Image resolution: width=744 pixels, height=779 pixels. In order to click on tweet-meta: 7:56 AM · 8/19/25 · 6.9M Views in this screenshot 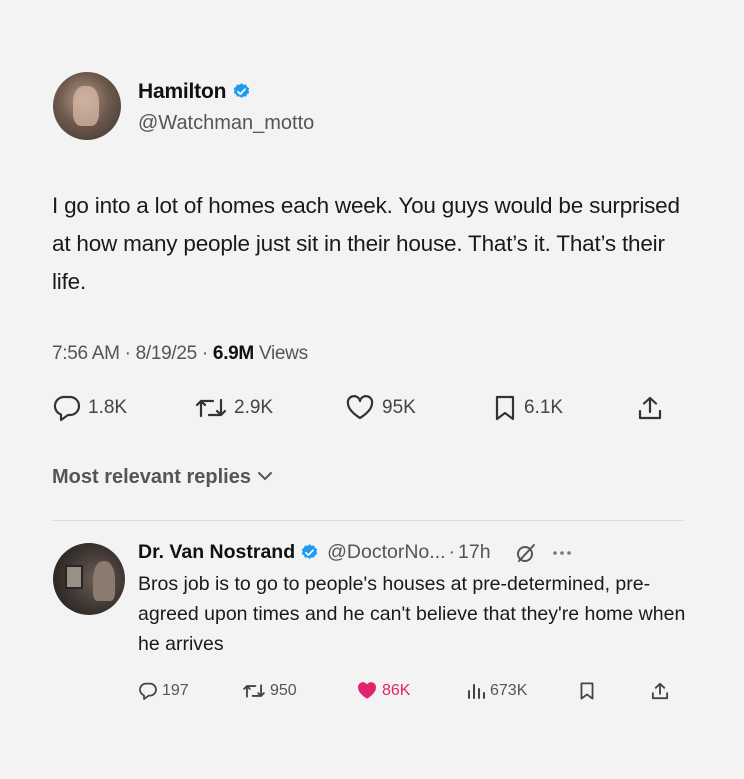, I will do `click(180, 354)`.